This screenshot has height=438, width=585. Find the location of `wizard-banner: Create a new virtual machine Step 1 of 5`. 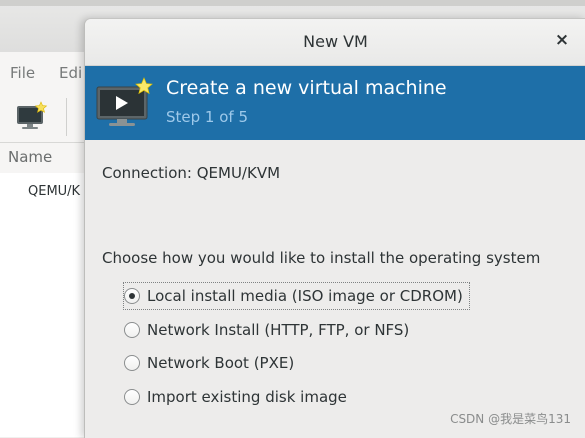

wizard-banner: Create a new virtual machine Step 1 of 5 is located at coordinates (335, 103).